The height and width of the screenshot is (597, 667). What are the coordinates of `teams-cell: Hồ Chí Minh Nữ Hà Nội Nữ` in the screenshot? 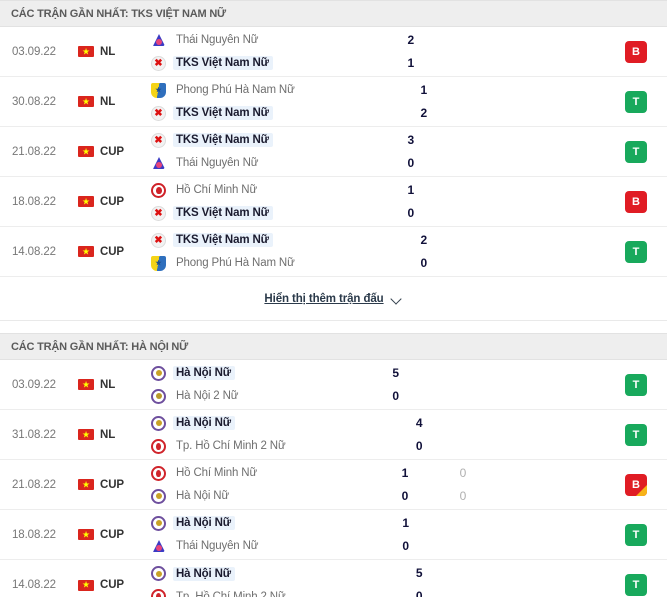 It's located at (260, 484).